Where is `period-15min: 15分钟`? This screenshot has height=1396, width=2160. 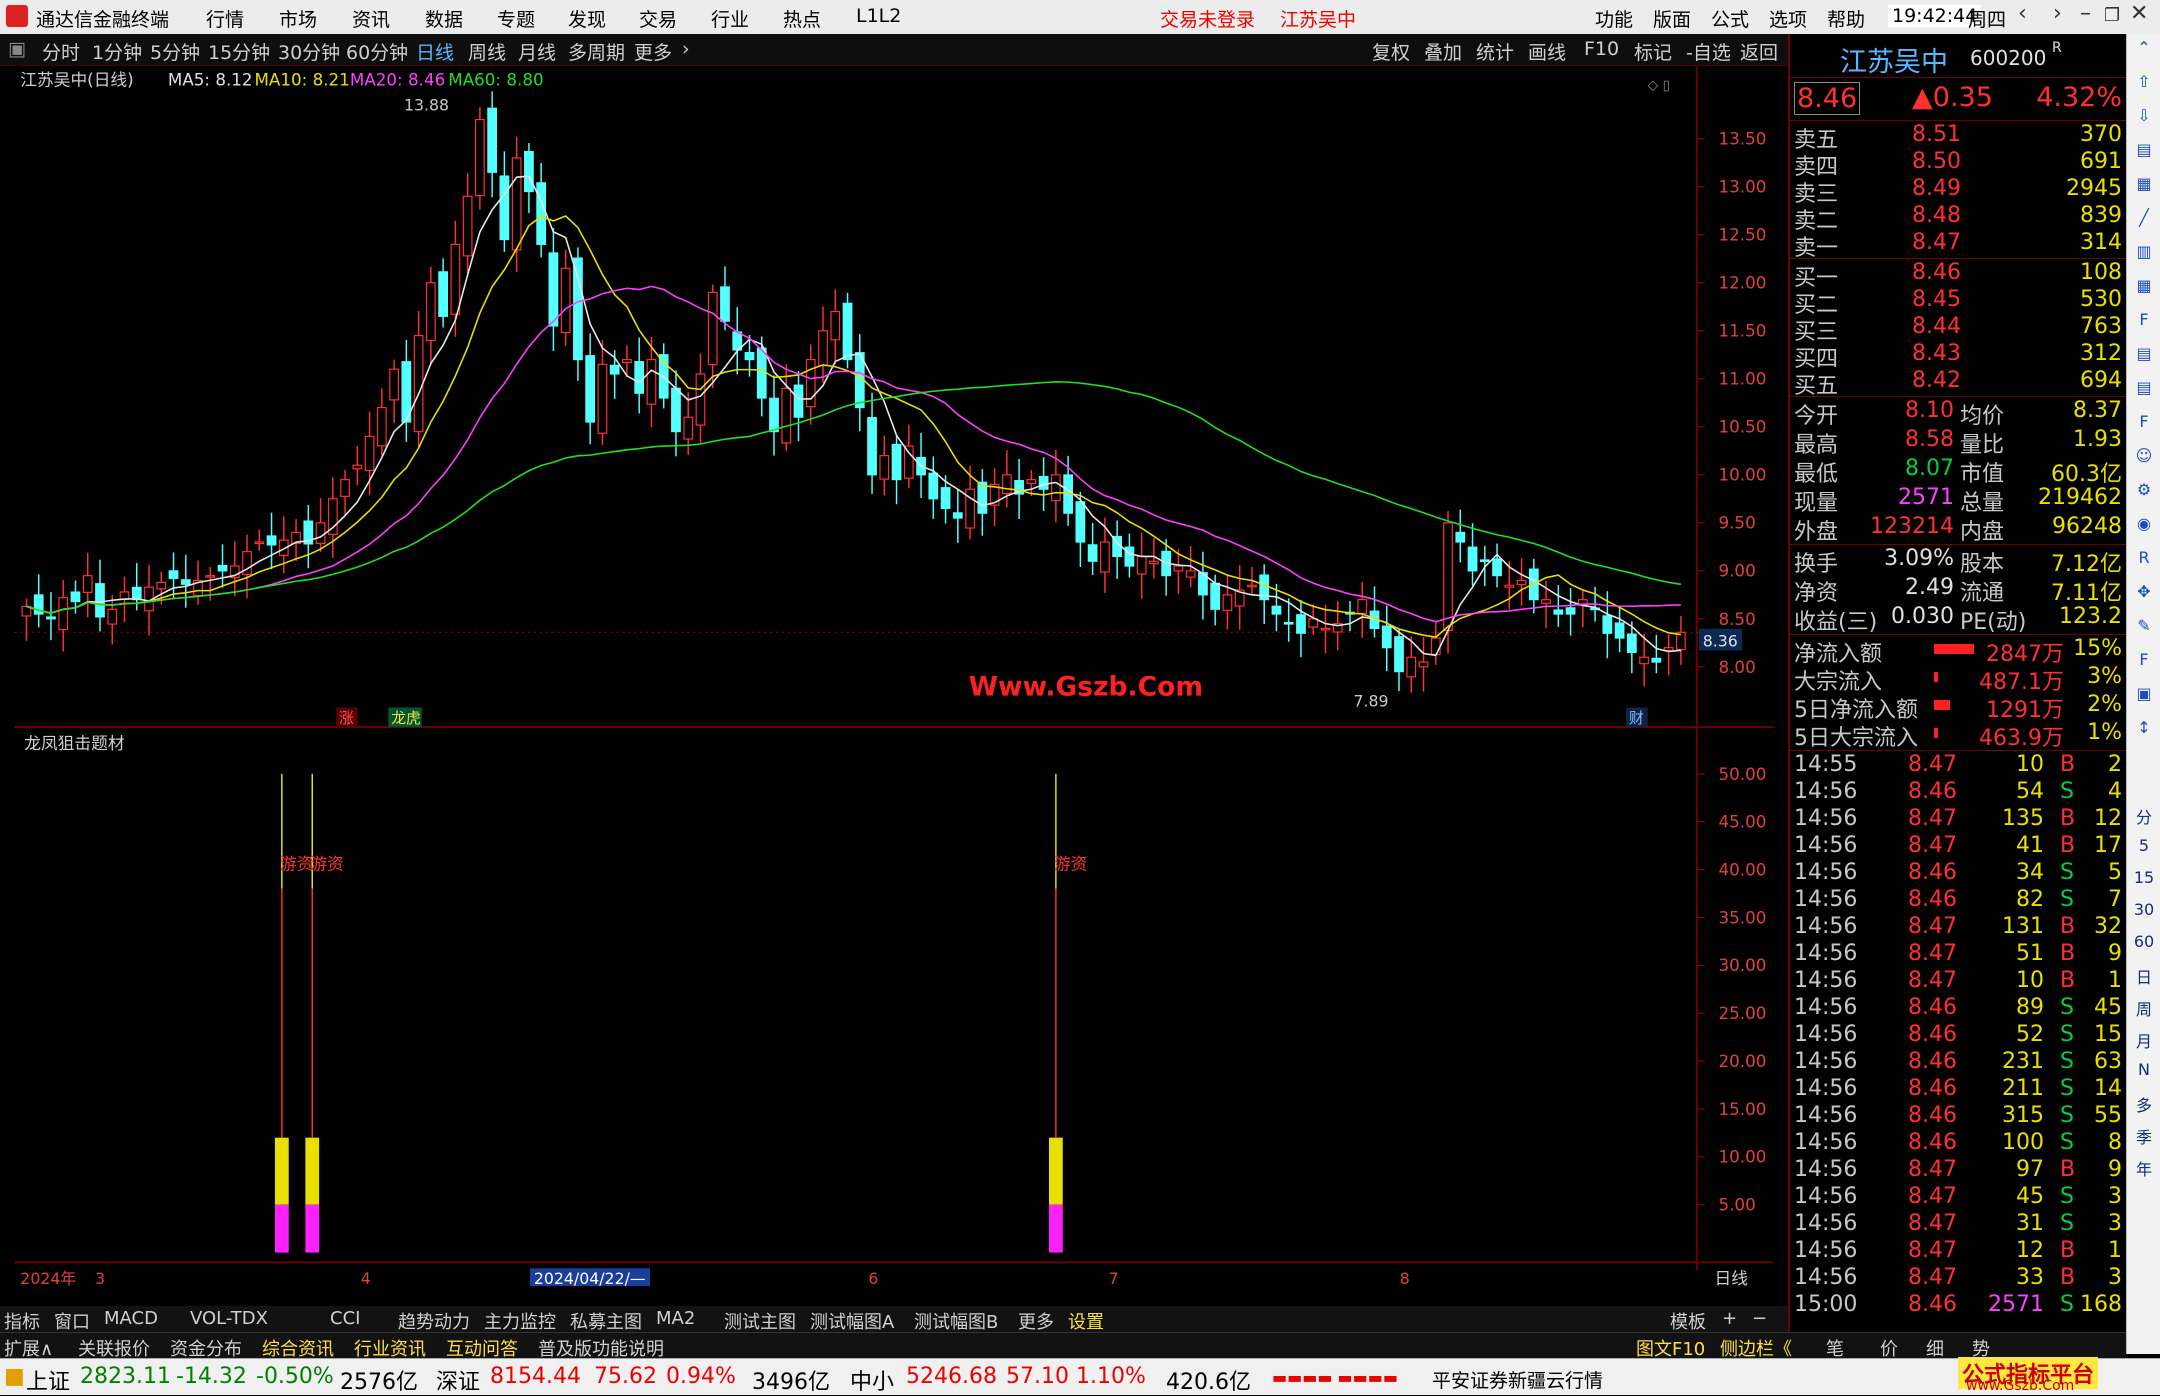
period-15min: 15分钟 is located at coordinates (239, 51).